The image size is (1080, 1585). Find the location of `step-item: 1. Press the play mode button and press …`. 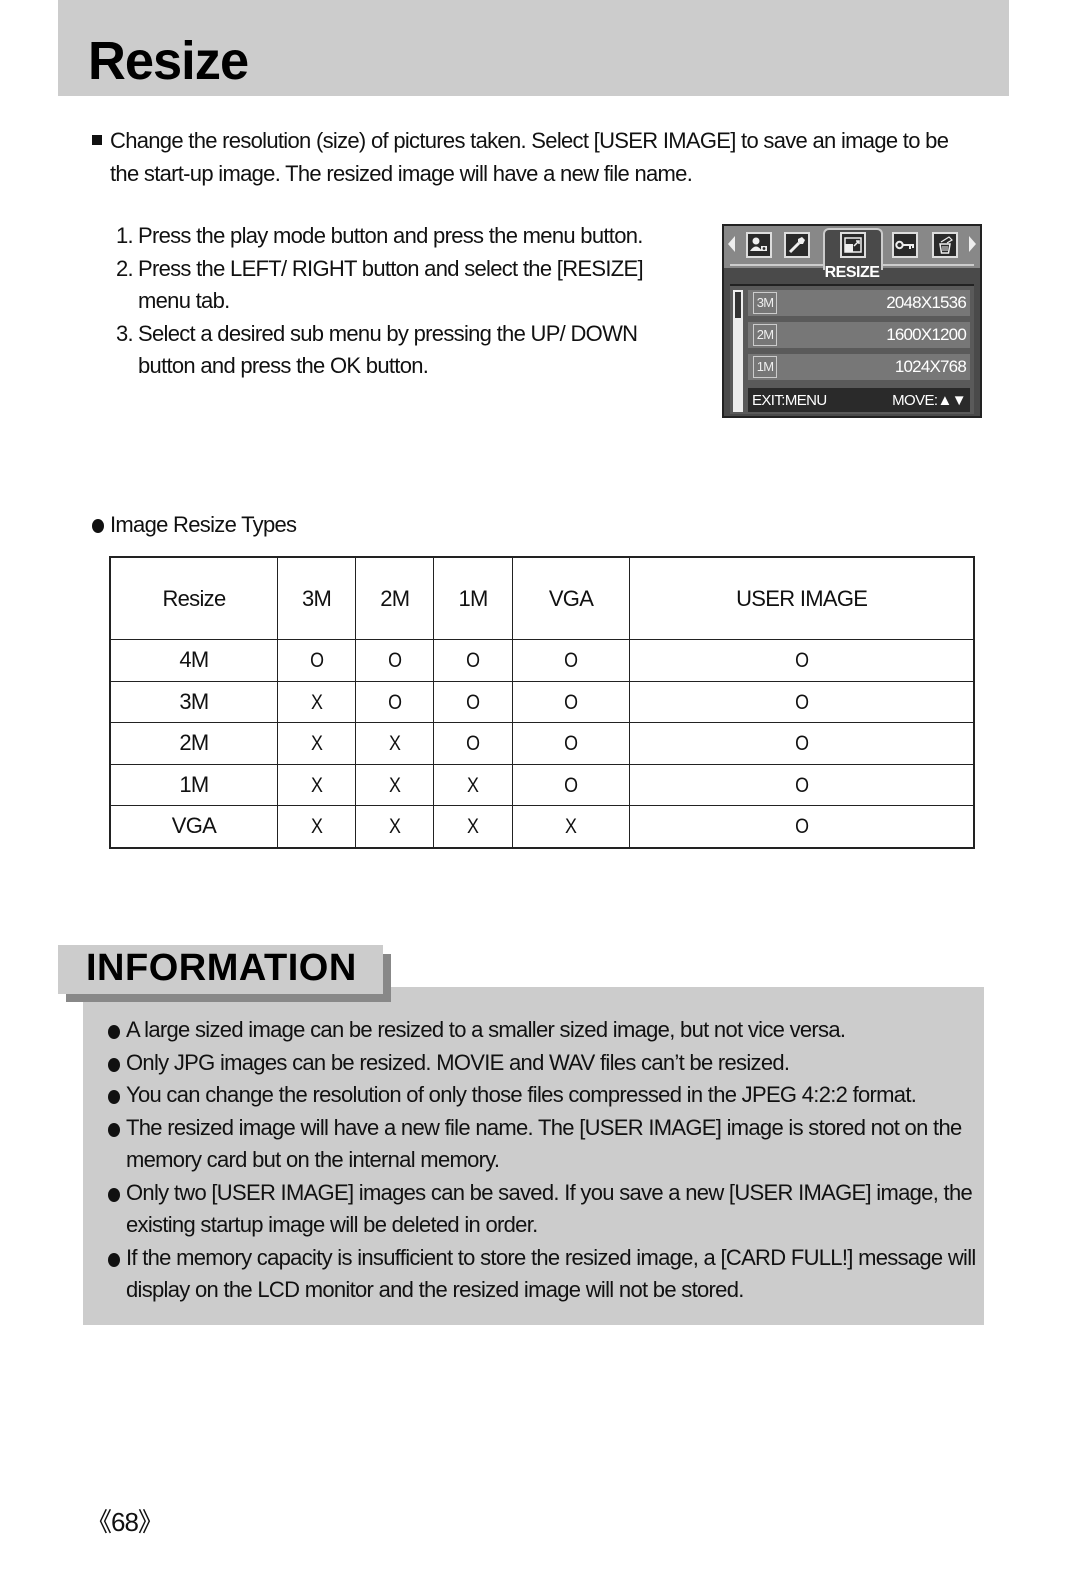

step-item: 1. Press the play mode button and press … is located at coordinates (396, 236).